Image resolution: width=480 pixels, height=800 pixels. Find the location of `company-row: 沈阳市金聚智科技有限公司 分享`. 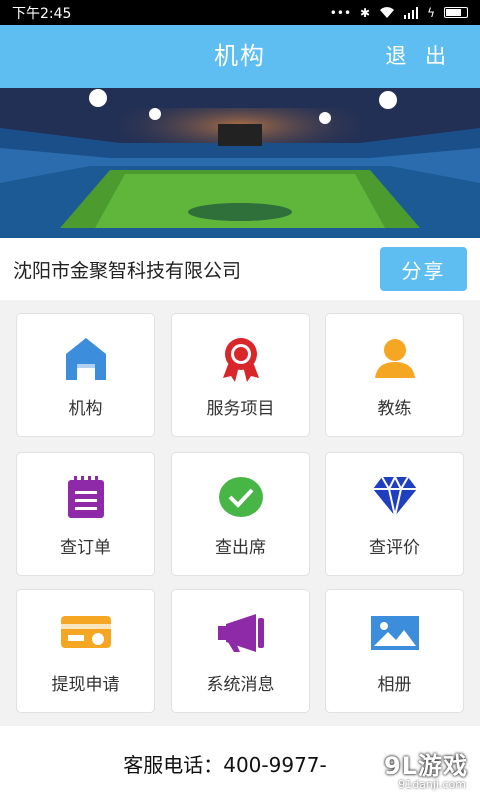

company-row: 沈阳市金聚智科技有限公司 分享 is located at coordinates (240, 269).